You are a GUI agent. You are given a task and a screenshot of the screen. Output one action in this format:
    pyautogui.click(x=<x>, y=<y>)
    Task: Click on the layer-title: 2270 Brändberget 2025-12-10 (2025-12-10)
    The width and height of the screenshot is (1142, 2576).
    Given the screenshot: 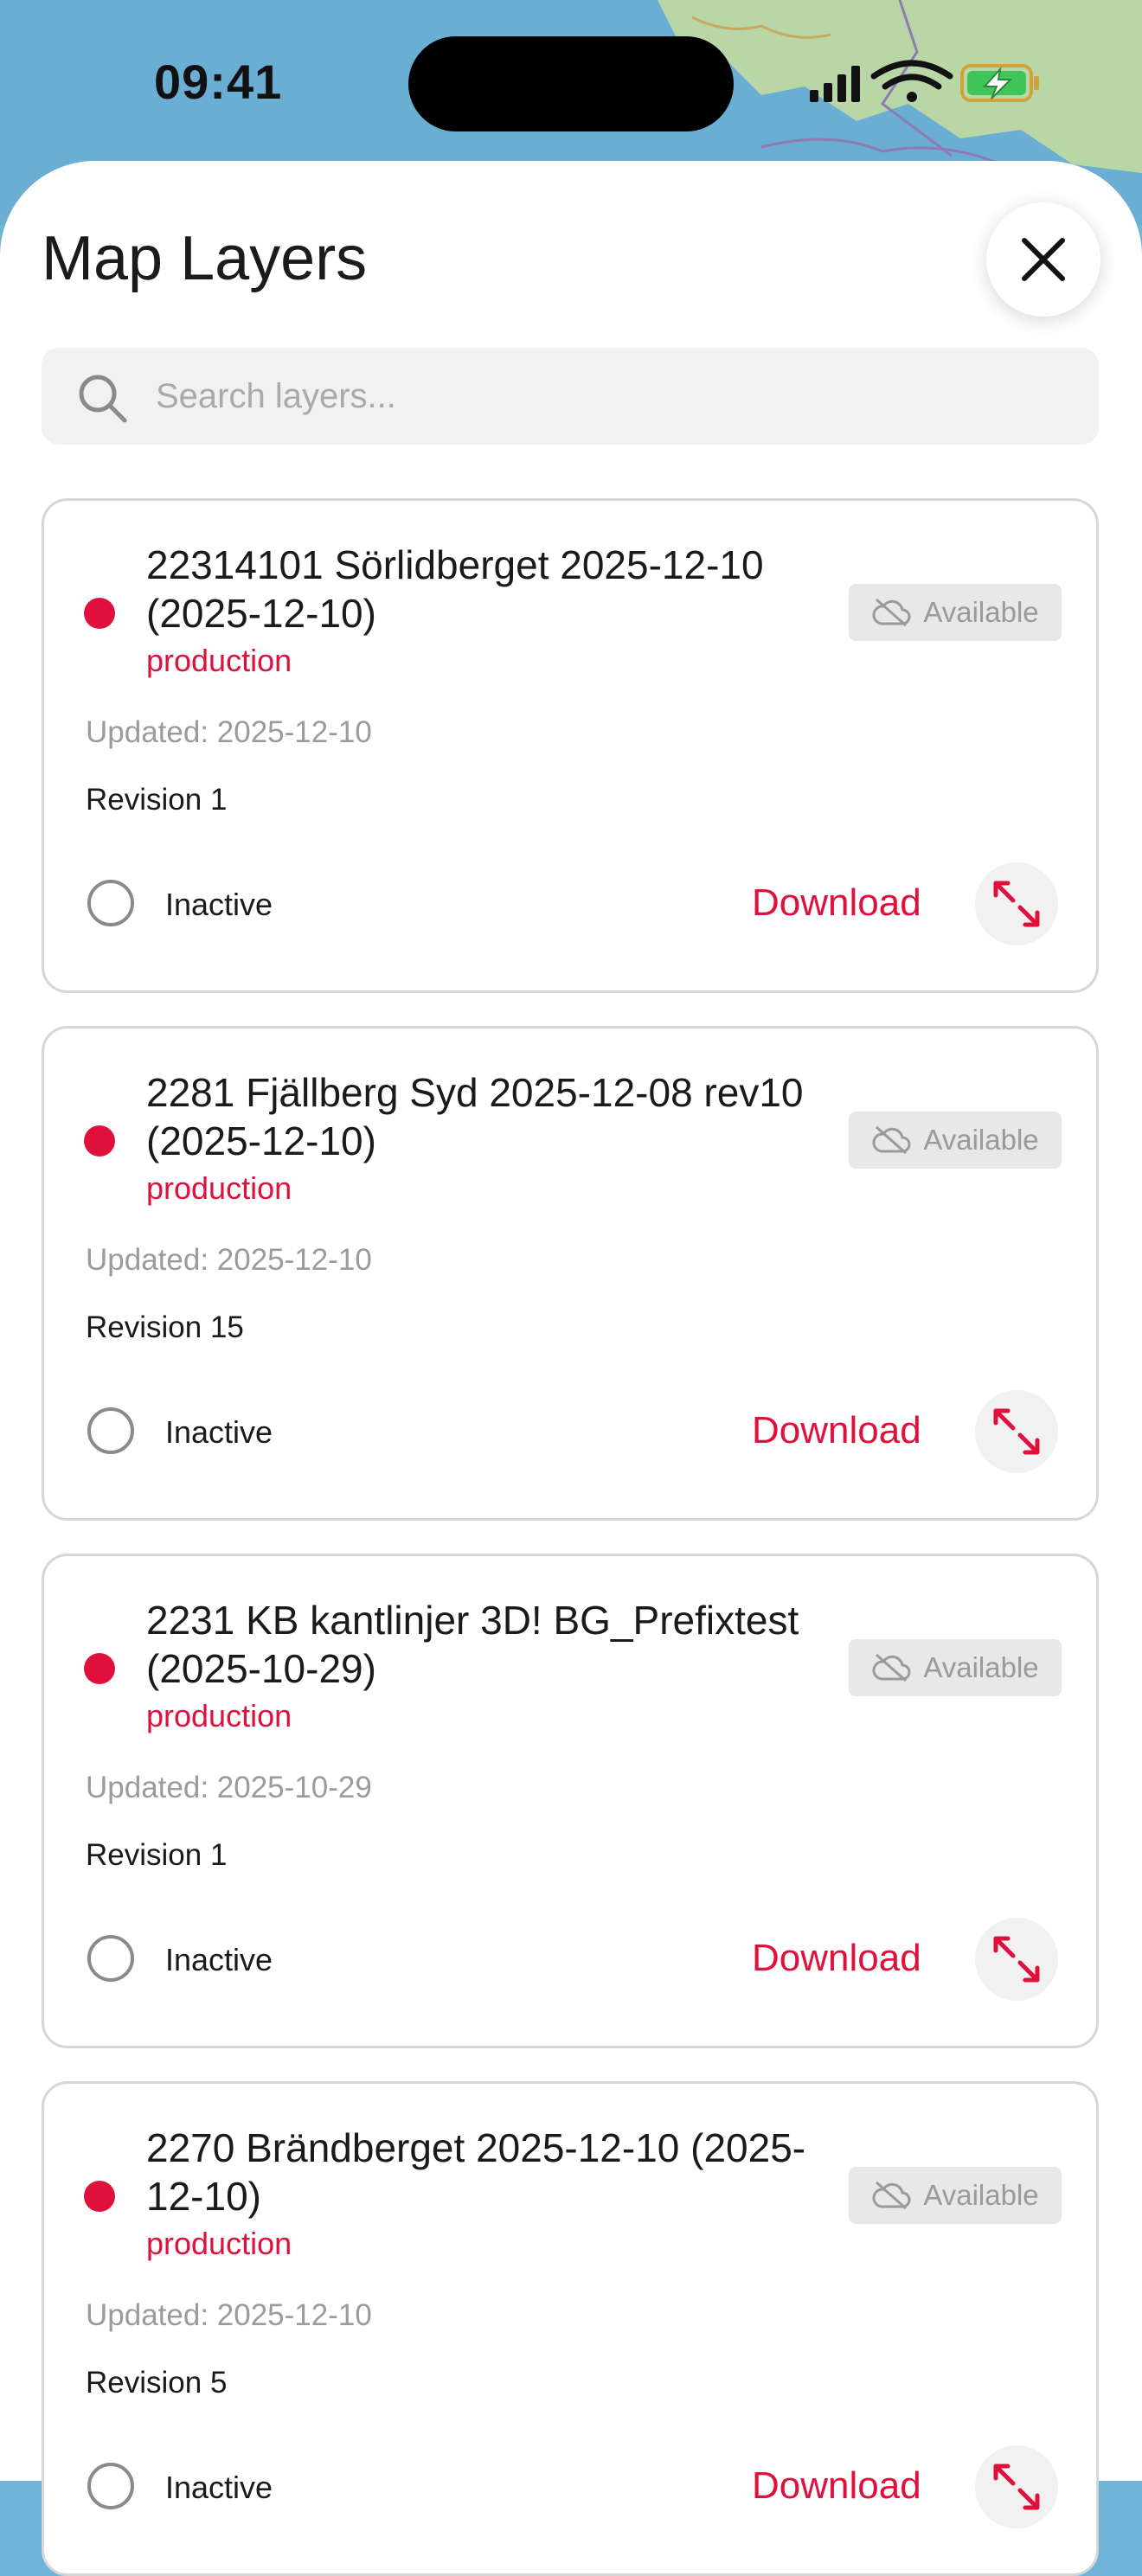 What is the action you would take?
    pyautogui.click(x=476, y=2172)
    